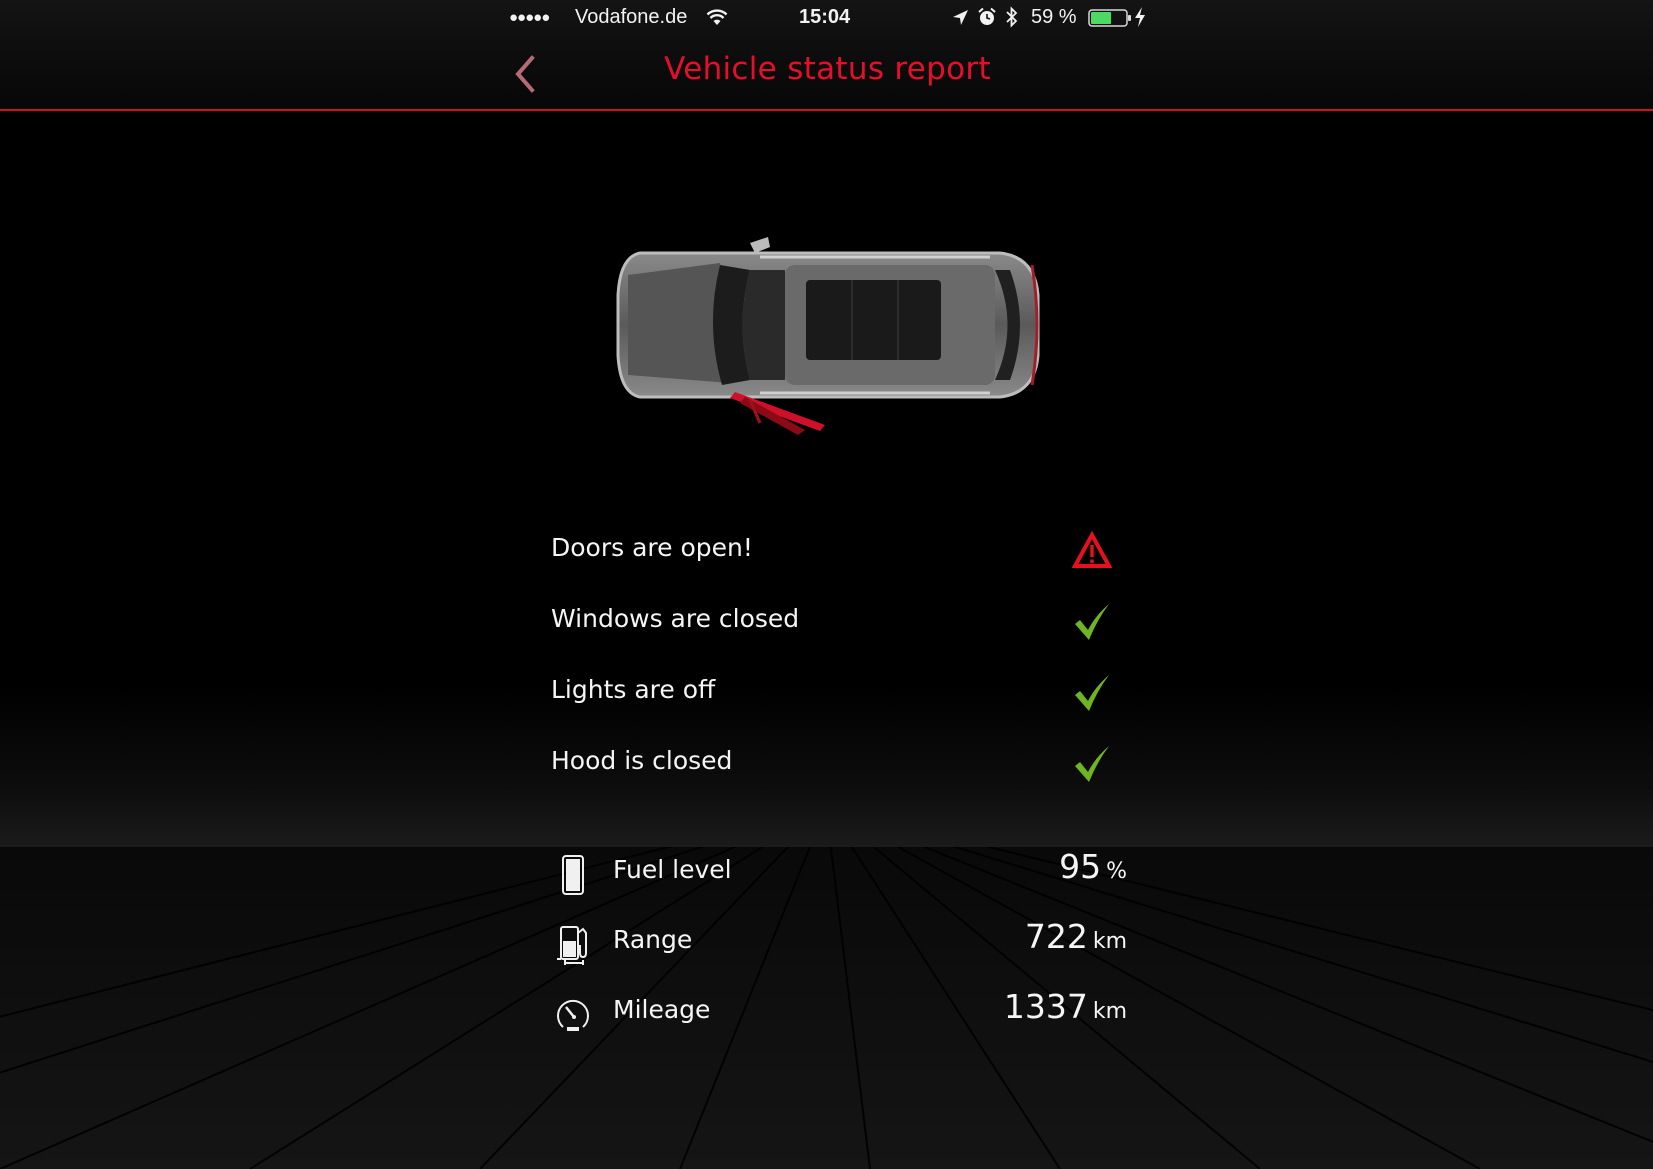 This screenshot has height=1169, width=1653. I want to click on metric-label: Range, so click(653, 939).